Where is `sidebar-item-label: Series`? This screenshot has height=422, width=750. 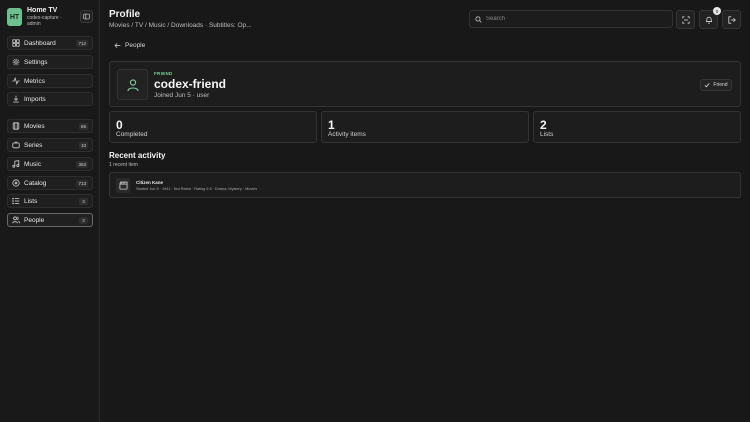
sidebar-item-label: Series is located at coordinates (33, 145).